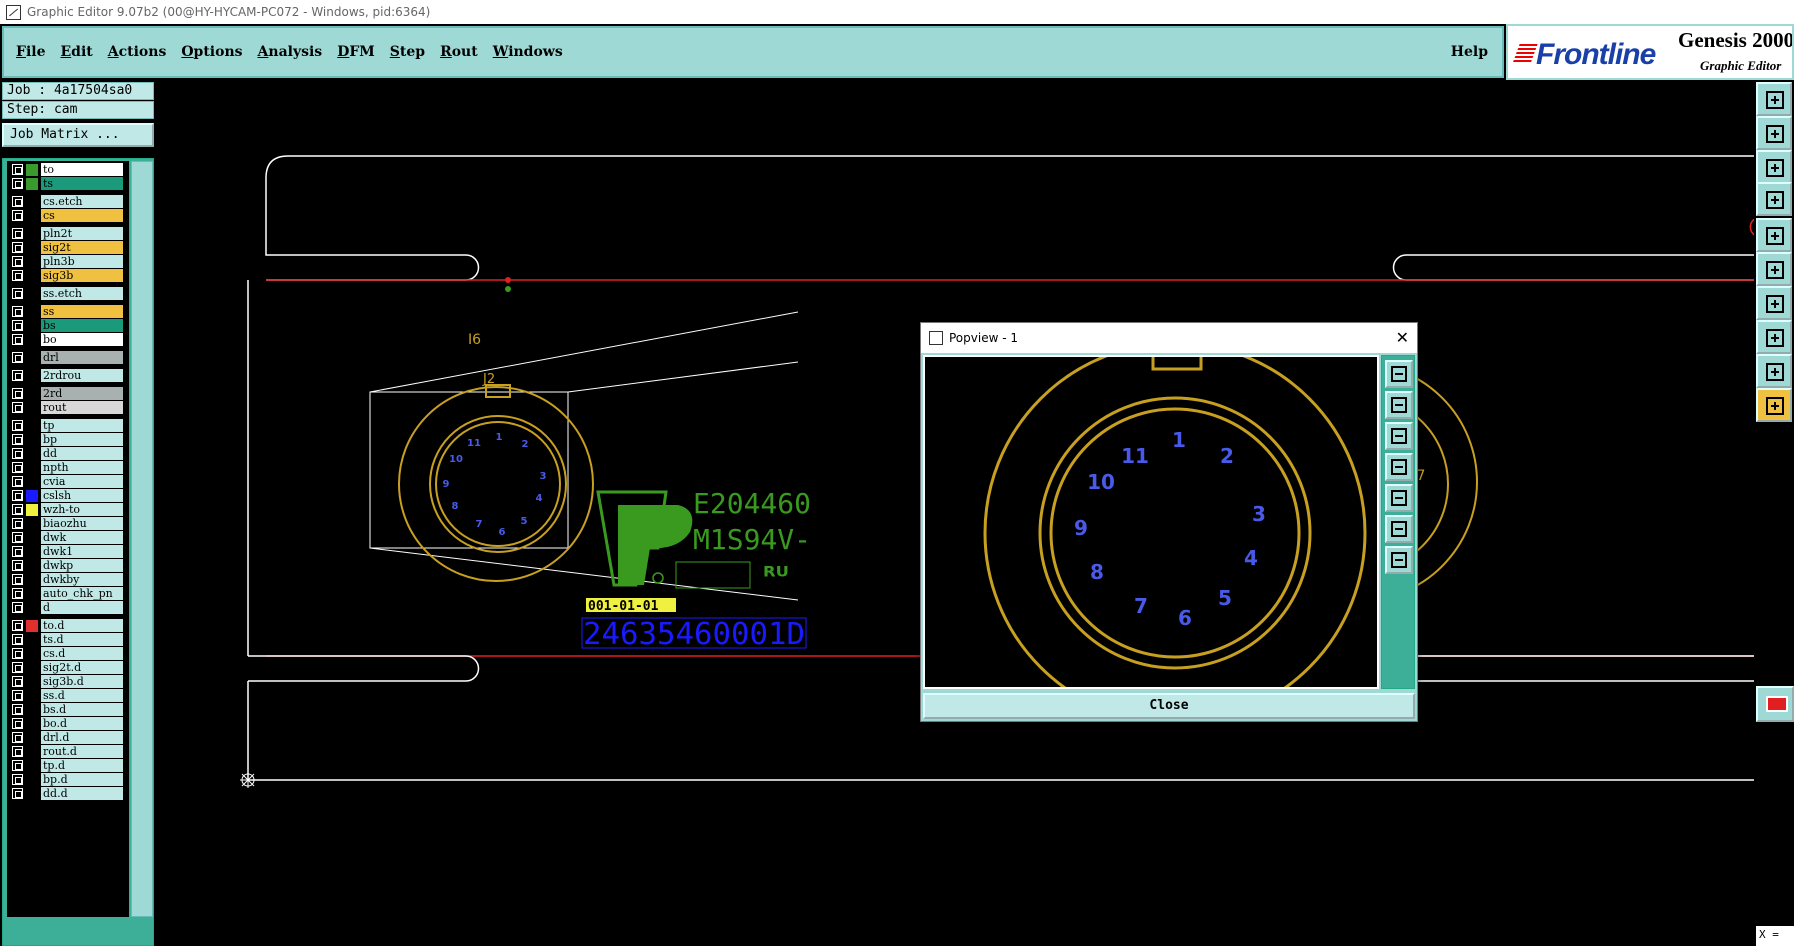 This screenshot has height=946, width=1794. What do you see at coordinates (82, 551) in the screenshot?
I see `layer-name: dwk1` at bounding box center [82, 551].